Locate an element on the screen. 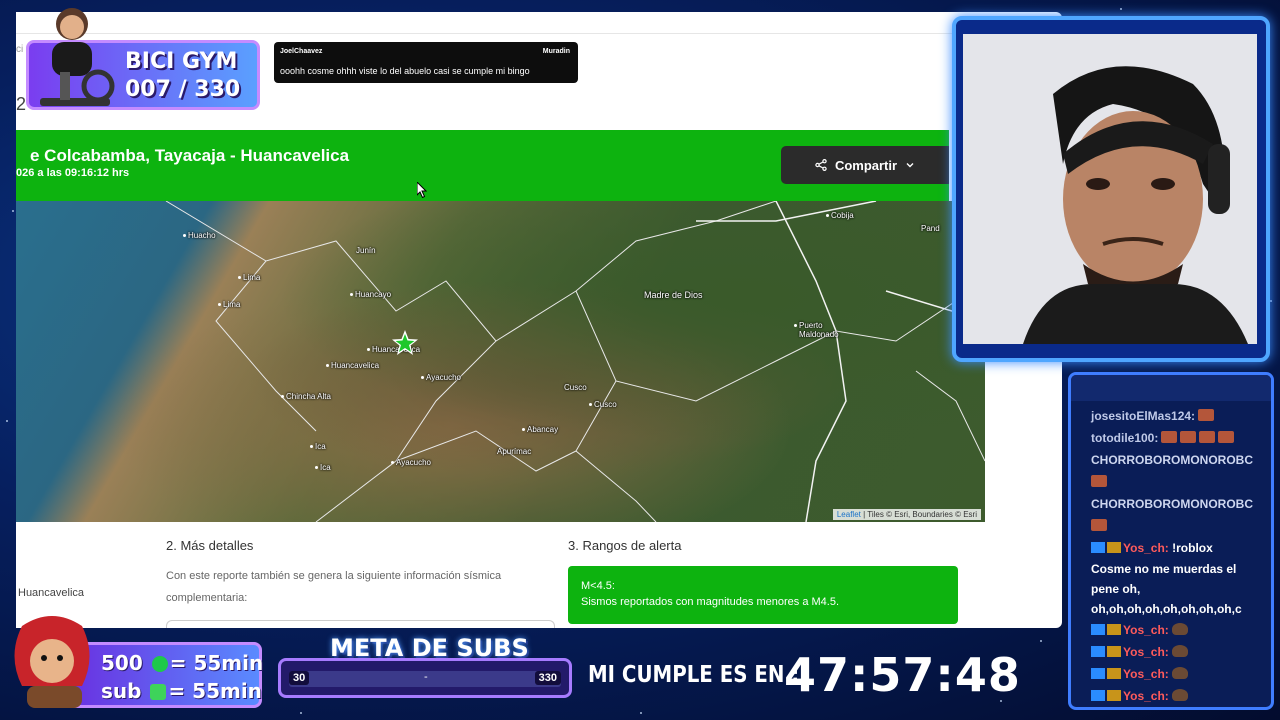 The width and height of the screenshot is (1280, 720). bike-avatar-icon is located at coordinates (77, 57).